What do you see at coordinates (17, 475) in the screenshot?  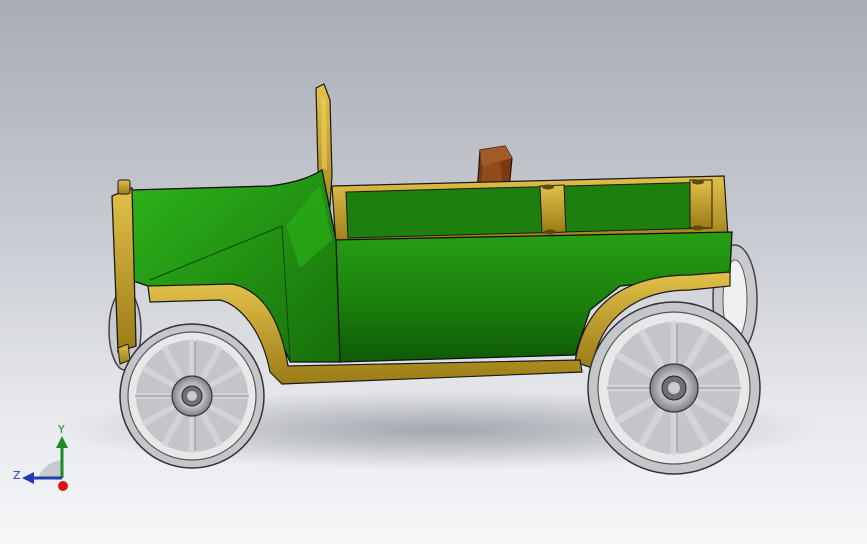 I see `triad-z-label: Z` at bounding box center [17, 475].